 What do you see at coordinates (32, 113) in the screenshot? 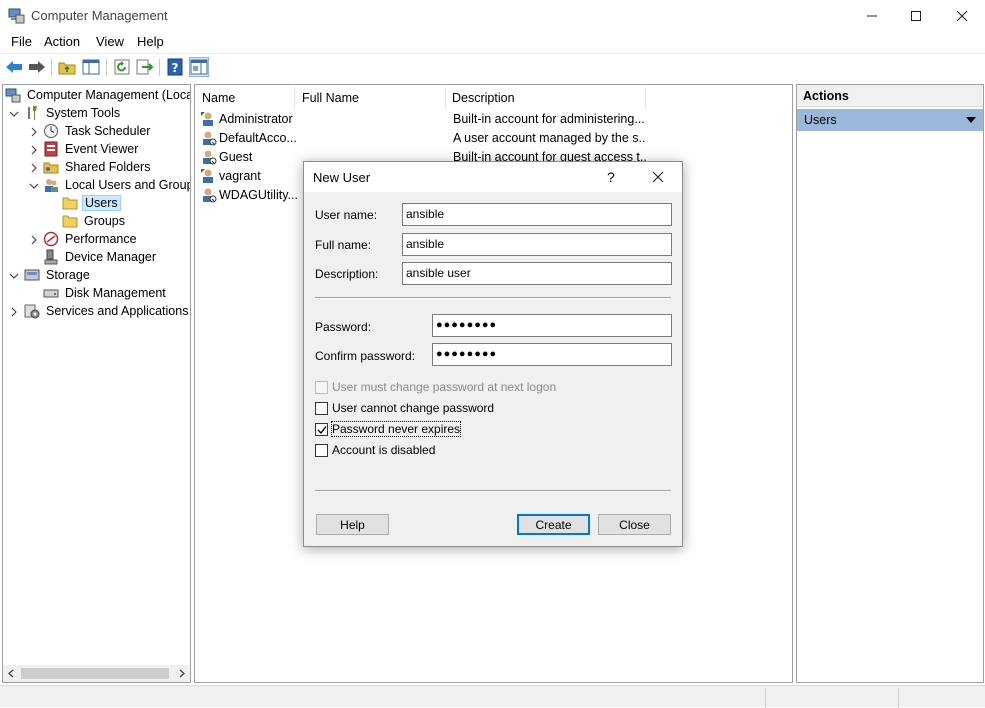
I see `tools-icon` at bounding box center [32, 113].